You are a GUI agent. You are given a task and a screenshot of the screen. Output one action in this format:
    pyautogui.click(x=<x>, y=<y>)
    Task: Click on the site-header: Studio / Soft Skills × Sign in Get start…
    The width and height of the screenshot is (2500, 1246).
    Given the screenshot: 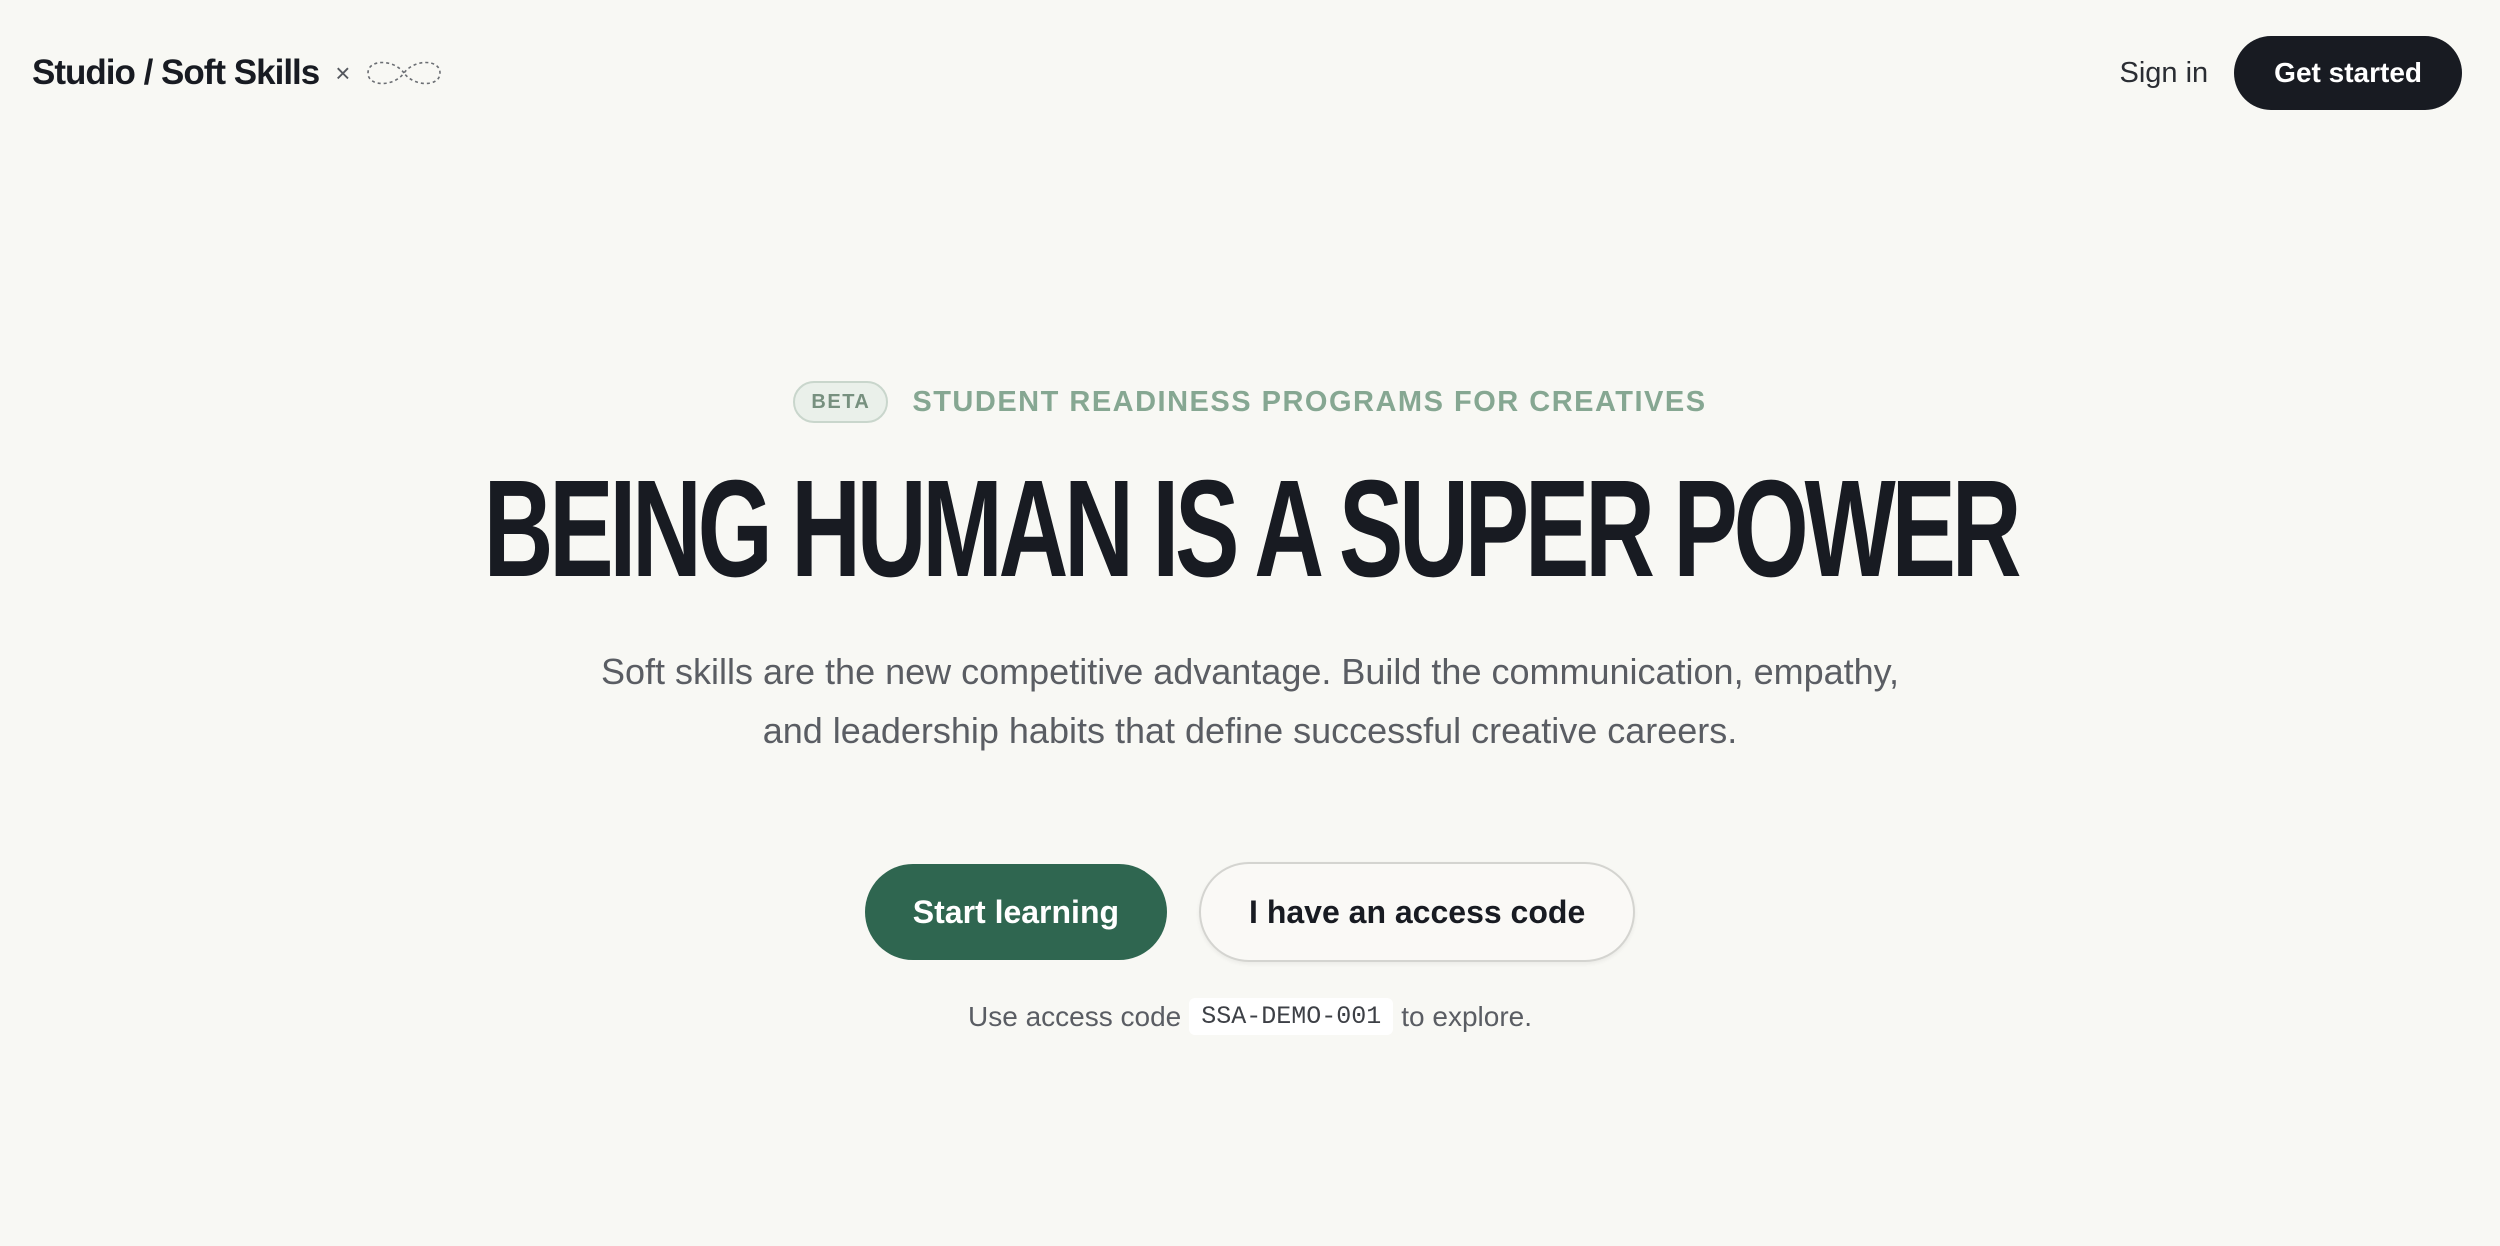 What is the action you would take?
    pyautogui.click(x=1247, y=73)
    